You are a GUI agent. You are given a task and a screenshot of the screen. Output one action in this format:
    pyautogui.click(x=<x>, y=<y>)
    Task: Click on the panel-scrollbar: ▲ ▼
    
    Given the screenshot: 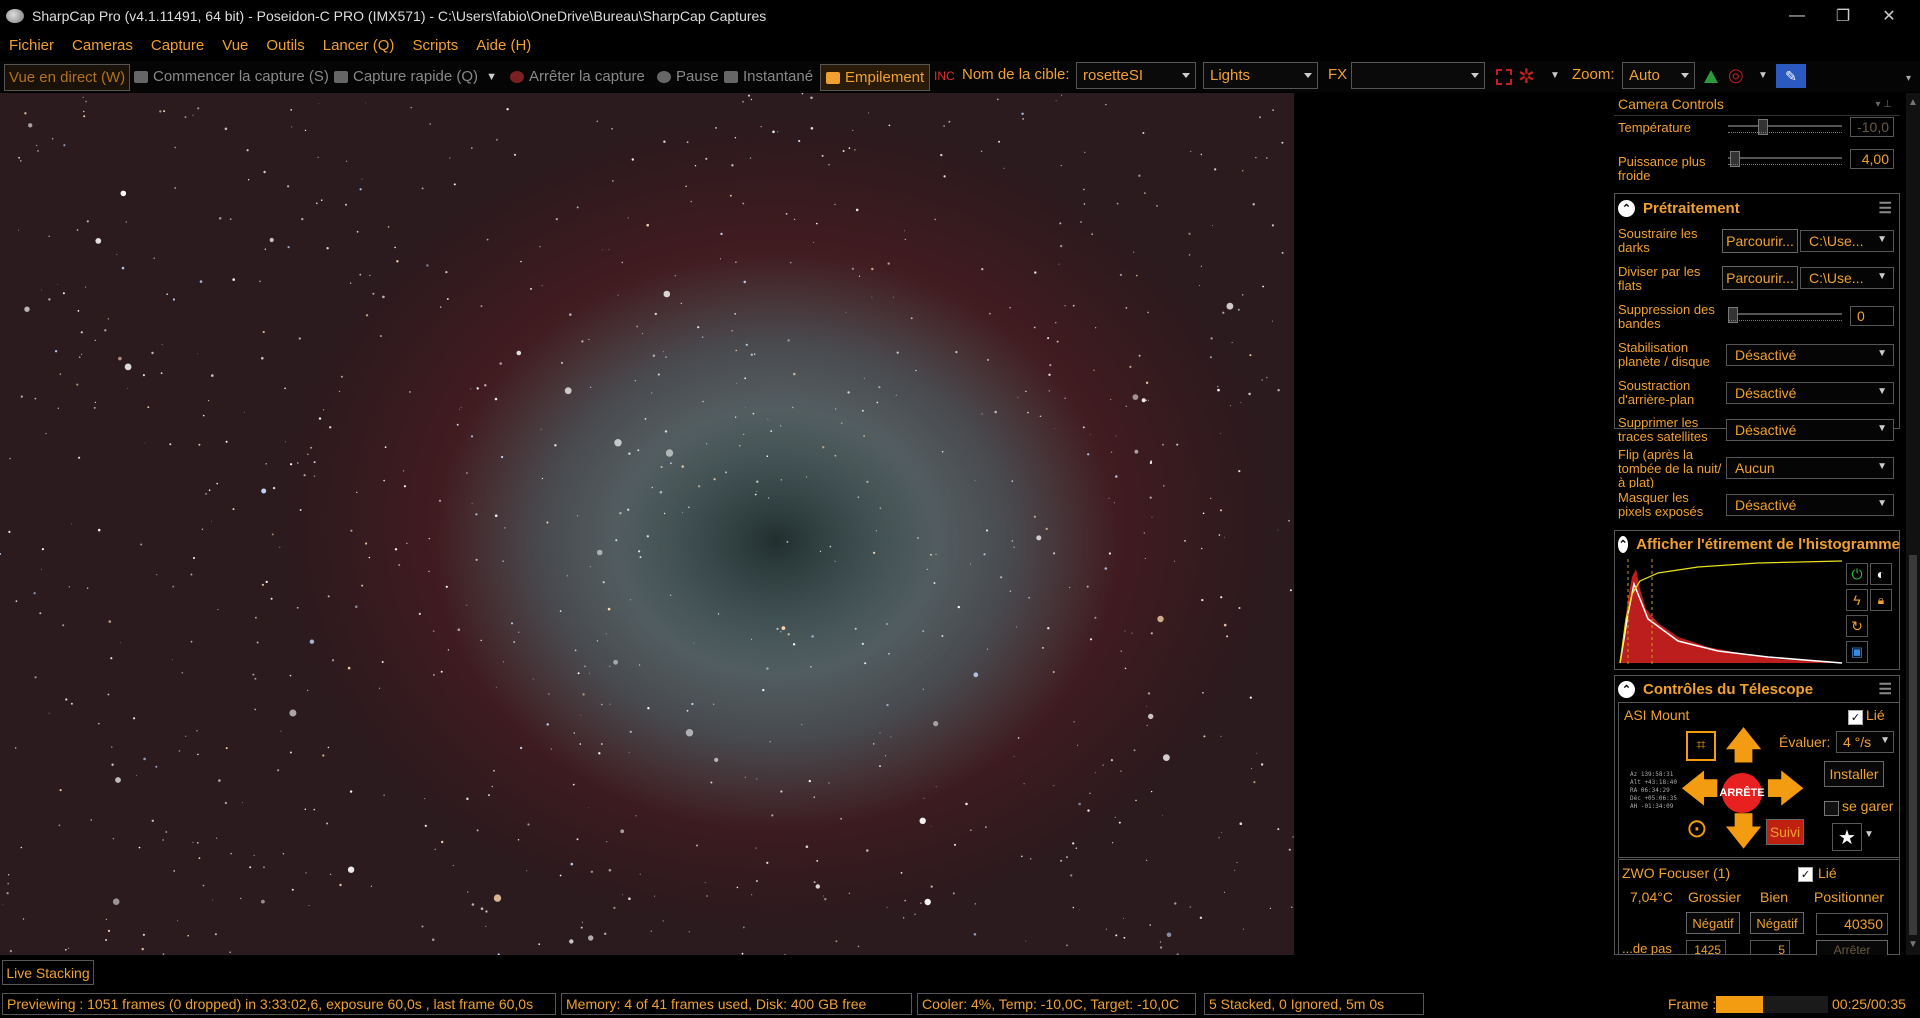 What is the action you would take?
    pyautogui.click(x=1913, y=524)
    